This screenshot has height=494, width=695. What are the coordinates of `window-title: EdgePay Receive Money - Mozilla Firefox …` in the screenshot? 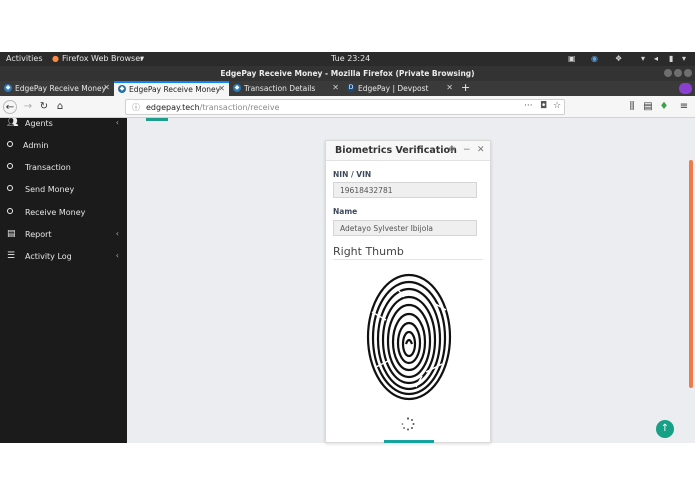 It's located at (347, 73).